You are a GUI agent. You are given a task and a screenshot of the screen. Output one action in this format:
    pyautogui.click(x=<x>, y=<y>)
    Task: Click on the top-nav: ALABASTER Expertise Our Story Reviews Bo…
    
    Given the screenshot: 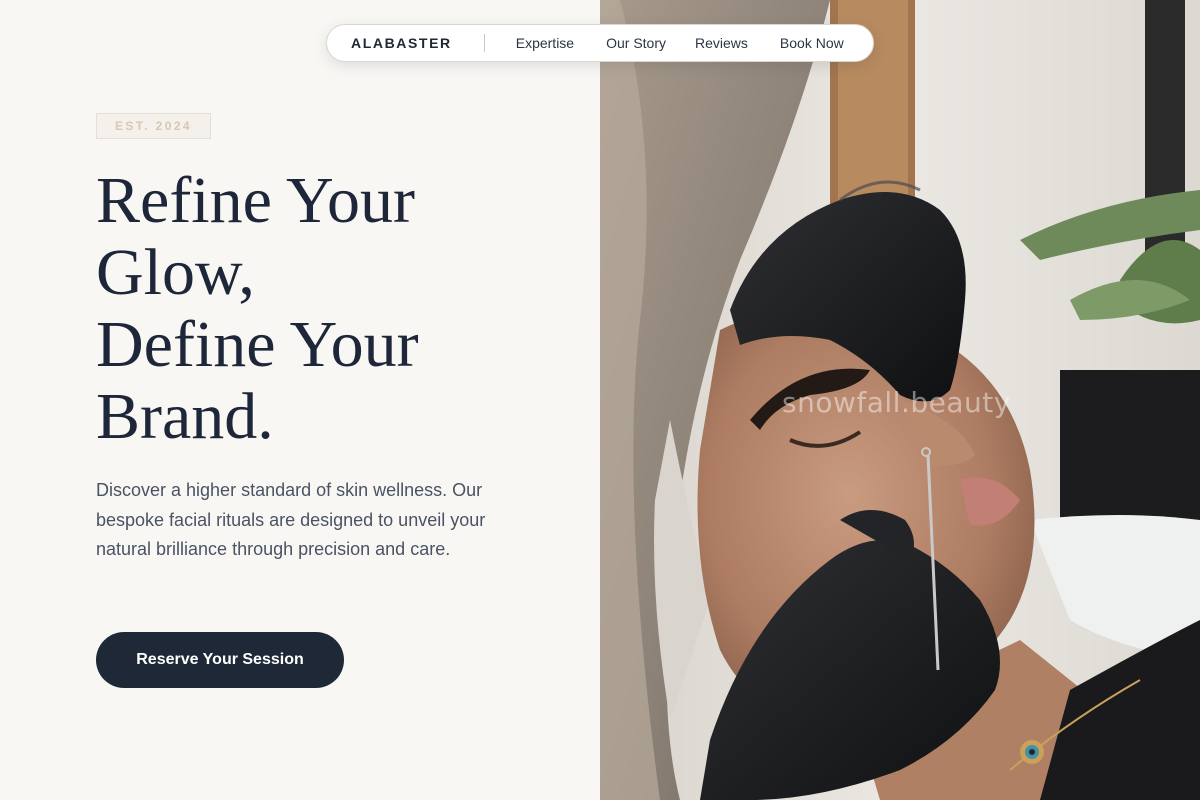 What is the action you would take?
    pyautogui.click(x=600, y=43)
    